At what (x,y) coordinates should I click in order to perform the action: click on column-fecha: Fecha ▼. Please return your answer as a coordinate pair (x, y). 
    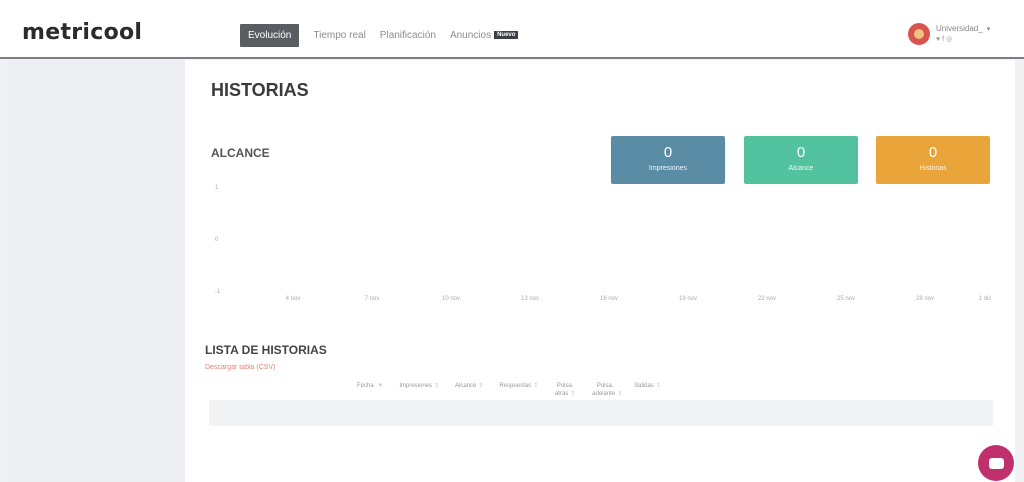
    Looking at the image, I should click on (370, 386).